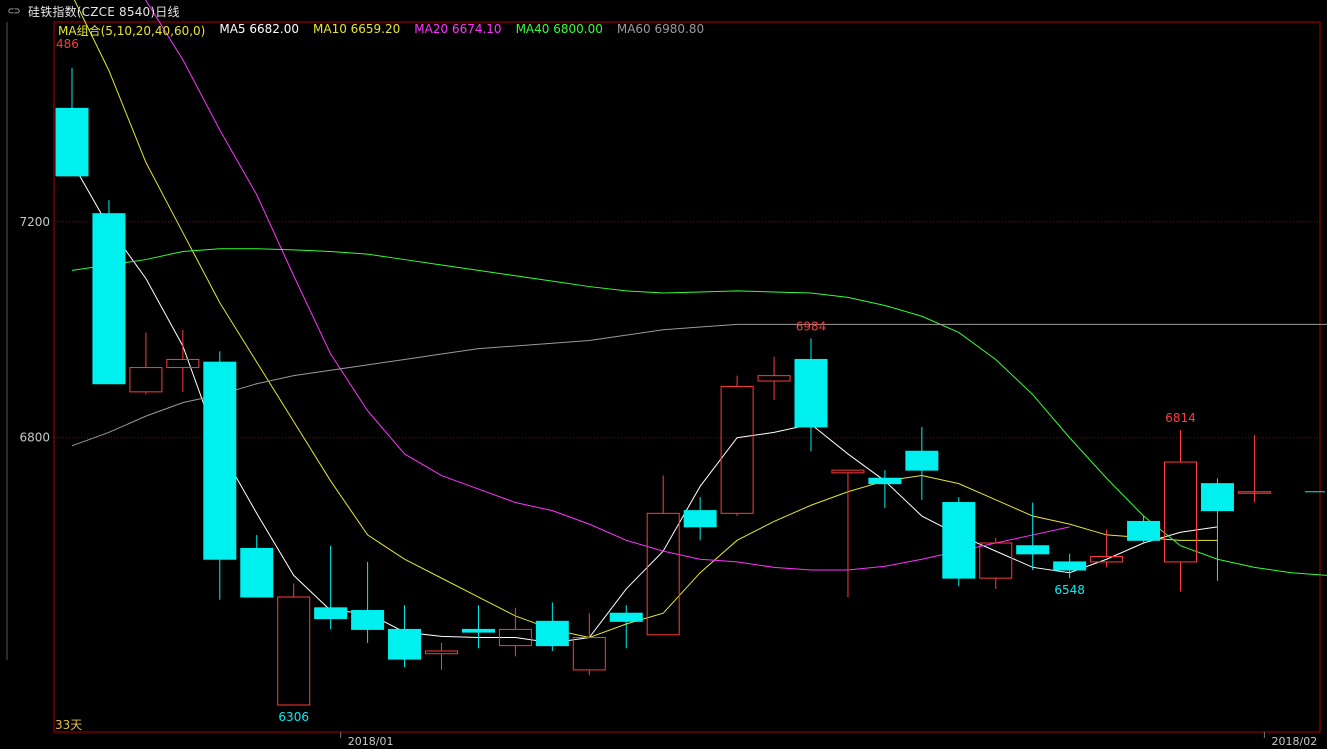 The image size is (1327, 749). I want to click on days-count-label: 33天, so click(69, 725).